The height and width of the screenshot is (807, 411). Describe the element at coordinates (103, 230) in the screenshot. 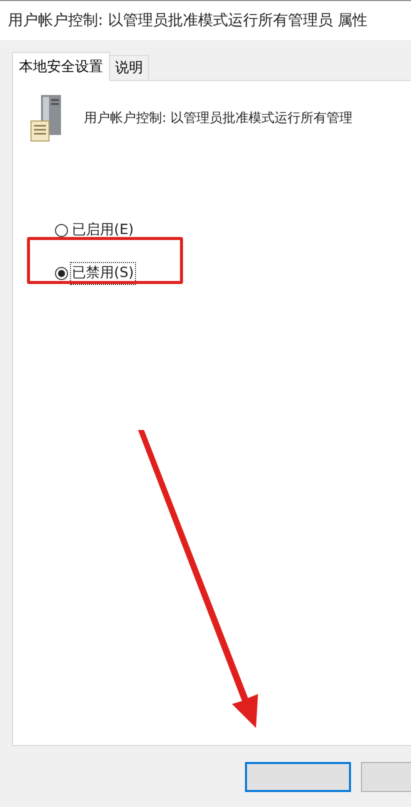

I see `radio-label: 已启用(E)` at that location.